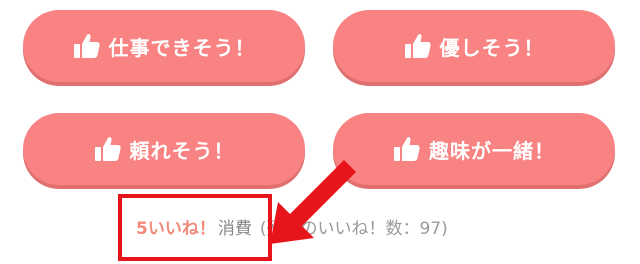  I want to click on like-reason-button-work: 仕事できそう！, so click(164, 46).